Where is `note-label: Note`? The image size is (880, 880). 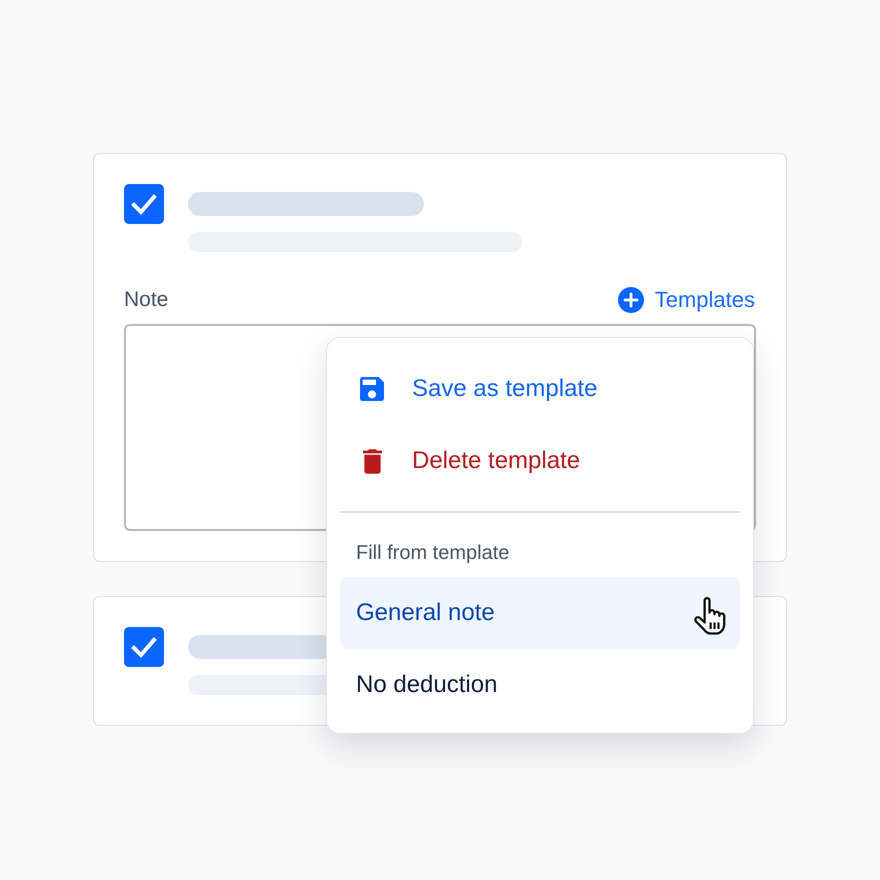
note-label: Note is located at coordinates (146, 300).